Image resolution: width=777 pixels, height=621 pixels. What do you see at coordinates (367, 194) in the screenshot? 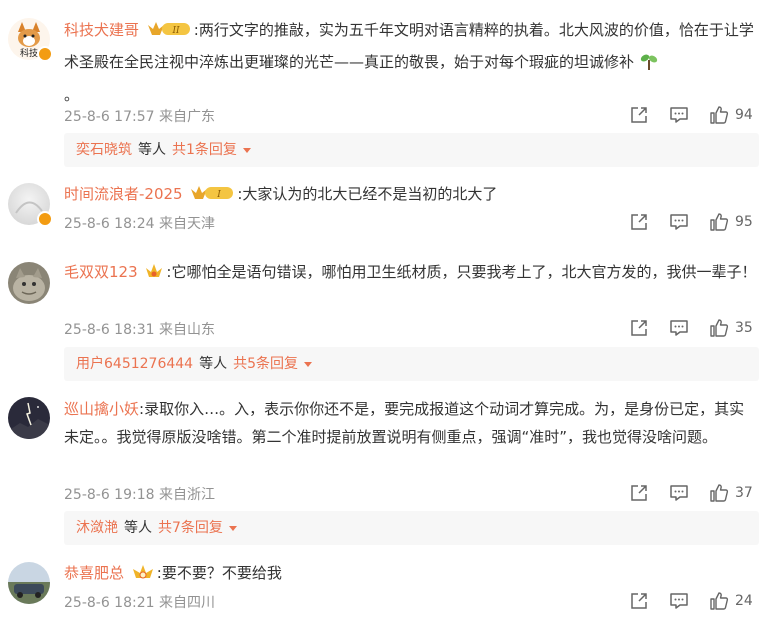
I see `comment-text: :大家认为的北大已经不是当初的北大了` at bounding box center [367, 194].